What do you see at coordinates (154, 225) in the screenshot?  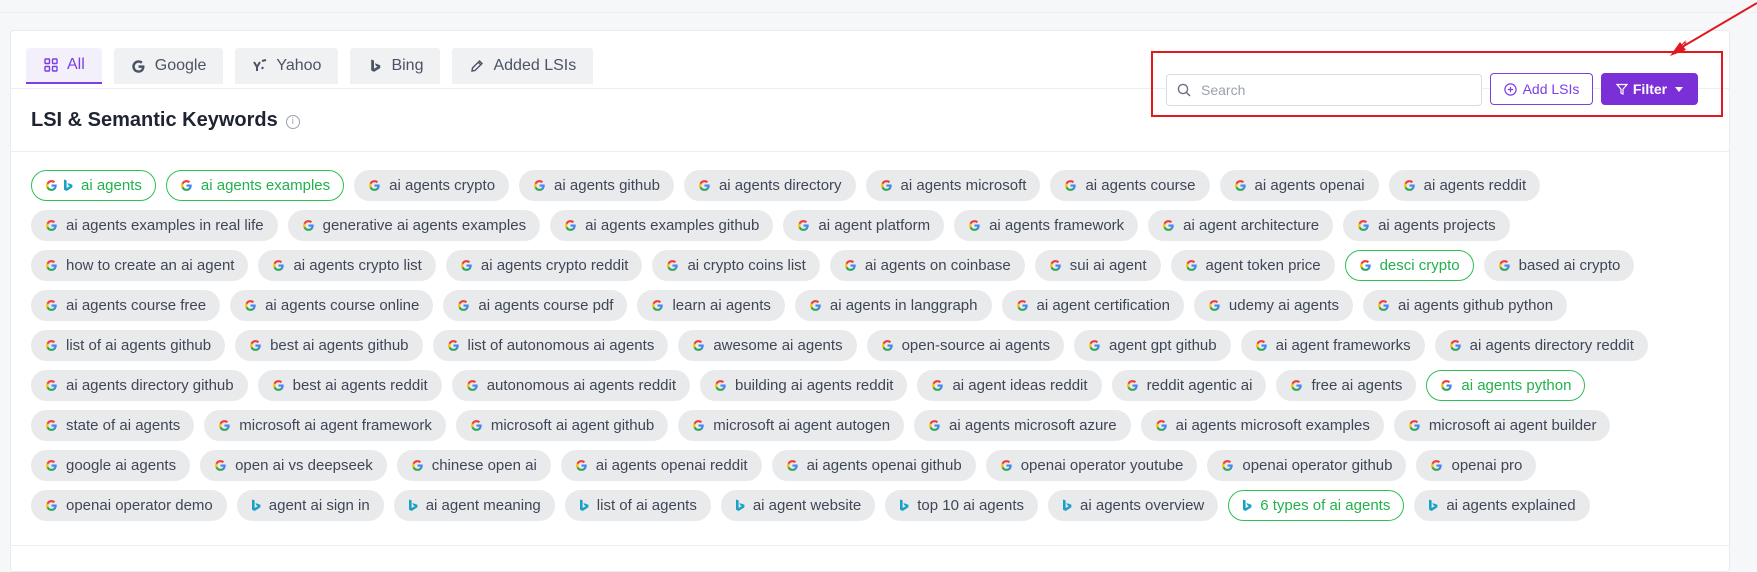 I see `keyword-chip: ai agents examples in real life` at bounding box center [154, 225].